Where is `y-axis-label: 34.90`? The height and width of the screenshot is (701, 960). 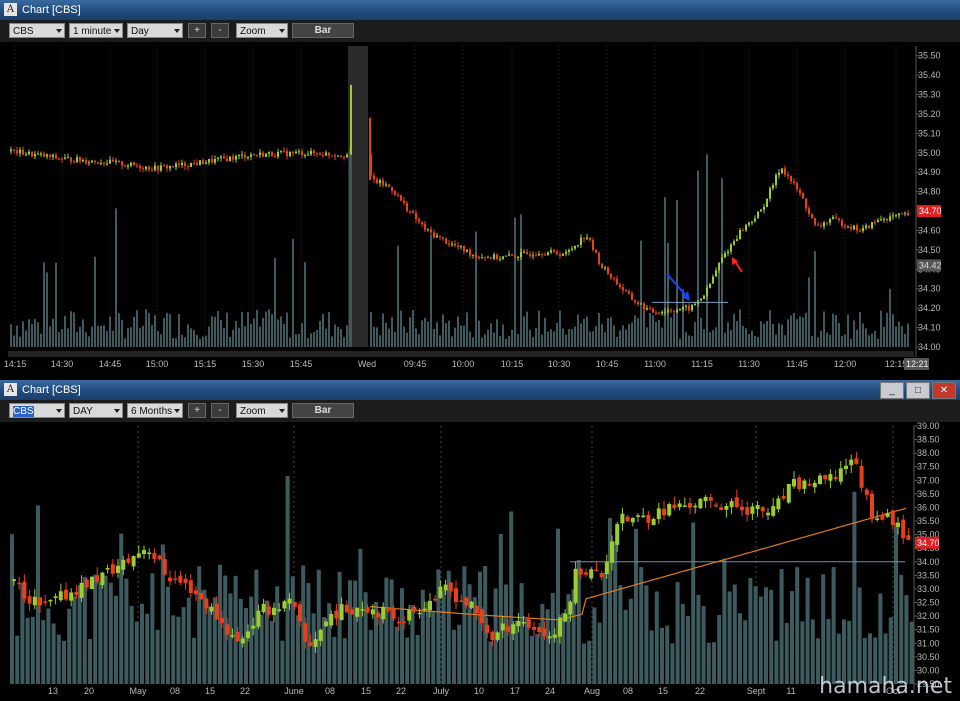
y-axis-label: 34.90 is located at coordinates (929, 172).